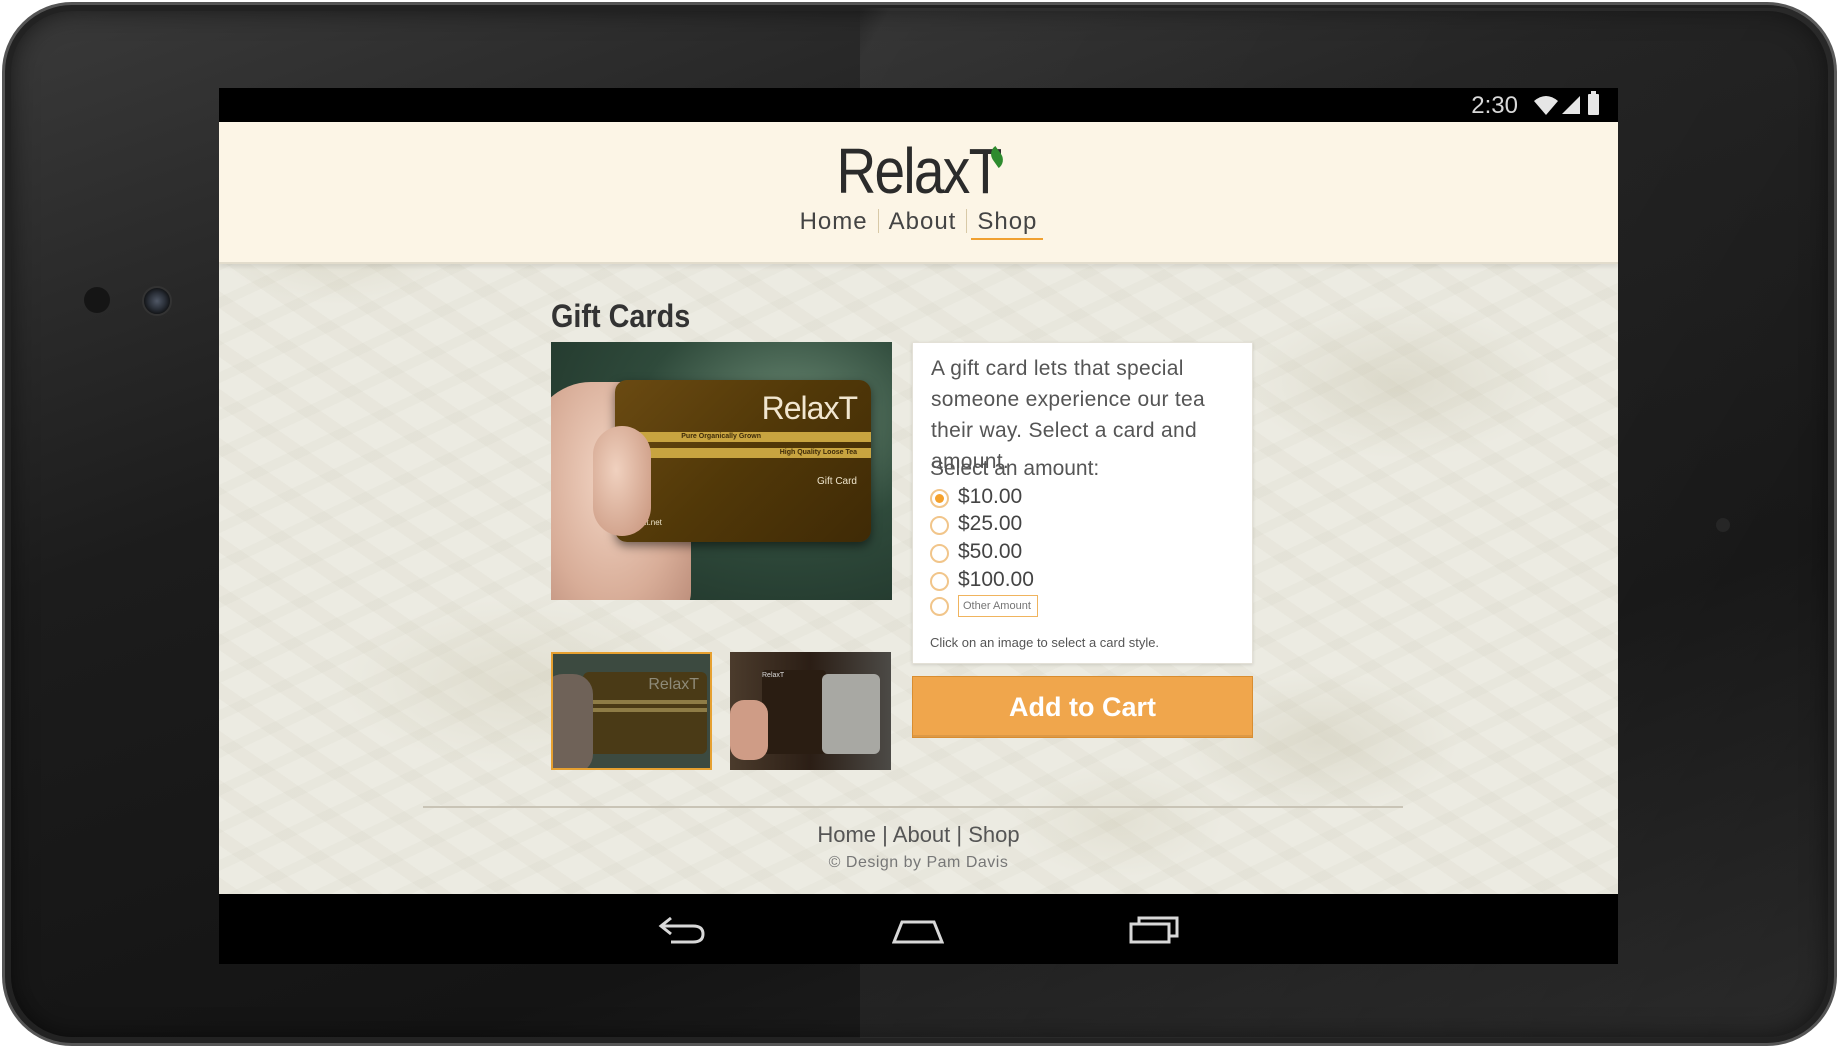  What do you see at coordinates (993, 834) in the screenshot?
I see `footer-nav-shop: Shop` at bounding box center [993, 834].